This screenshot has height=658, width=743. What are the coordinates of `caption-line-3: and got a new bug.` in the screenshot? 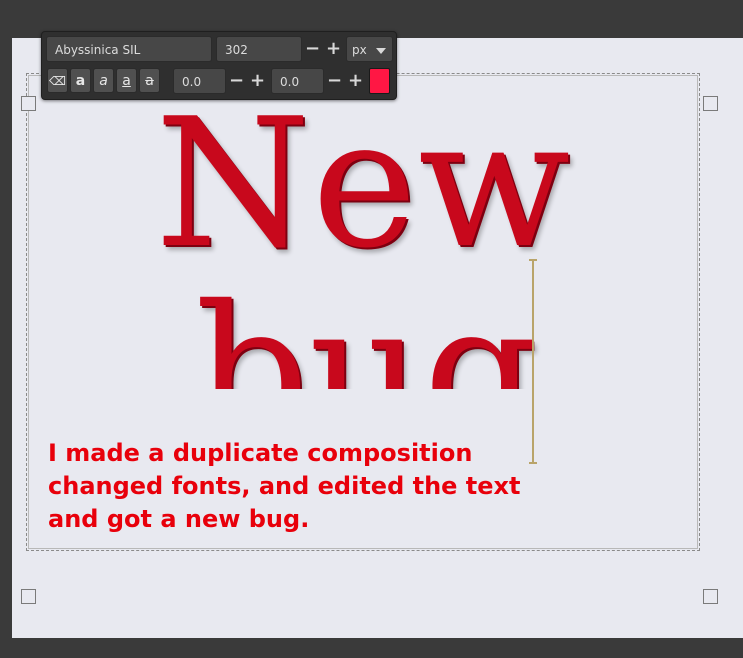 It's located at (179, 519).